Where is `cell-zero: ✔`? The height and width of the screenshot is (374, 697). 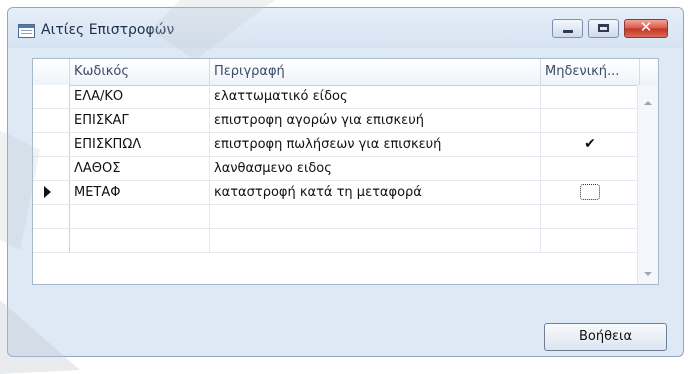
cell-zero: ✔ is located at coordinates (590, 144).